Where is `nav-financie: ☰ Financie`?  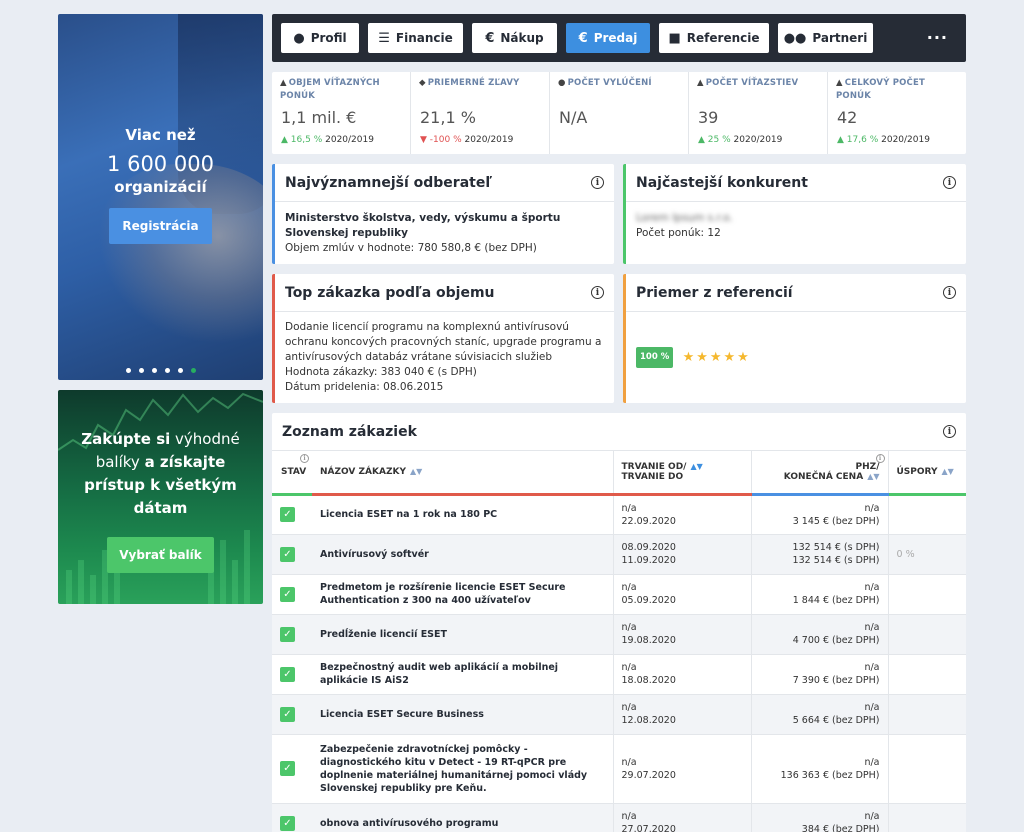 nav-financie: ☰ Financie is located at coordinates (415, 38).